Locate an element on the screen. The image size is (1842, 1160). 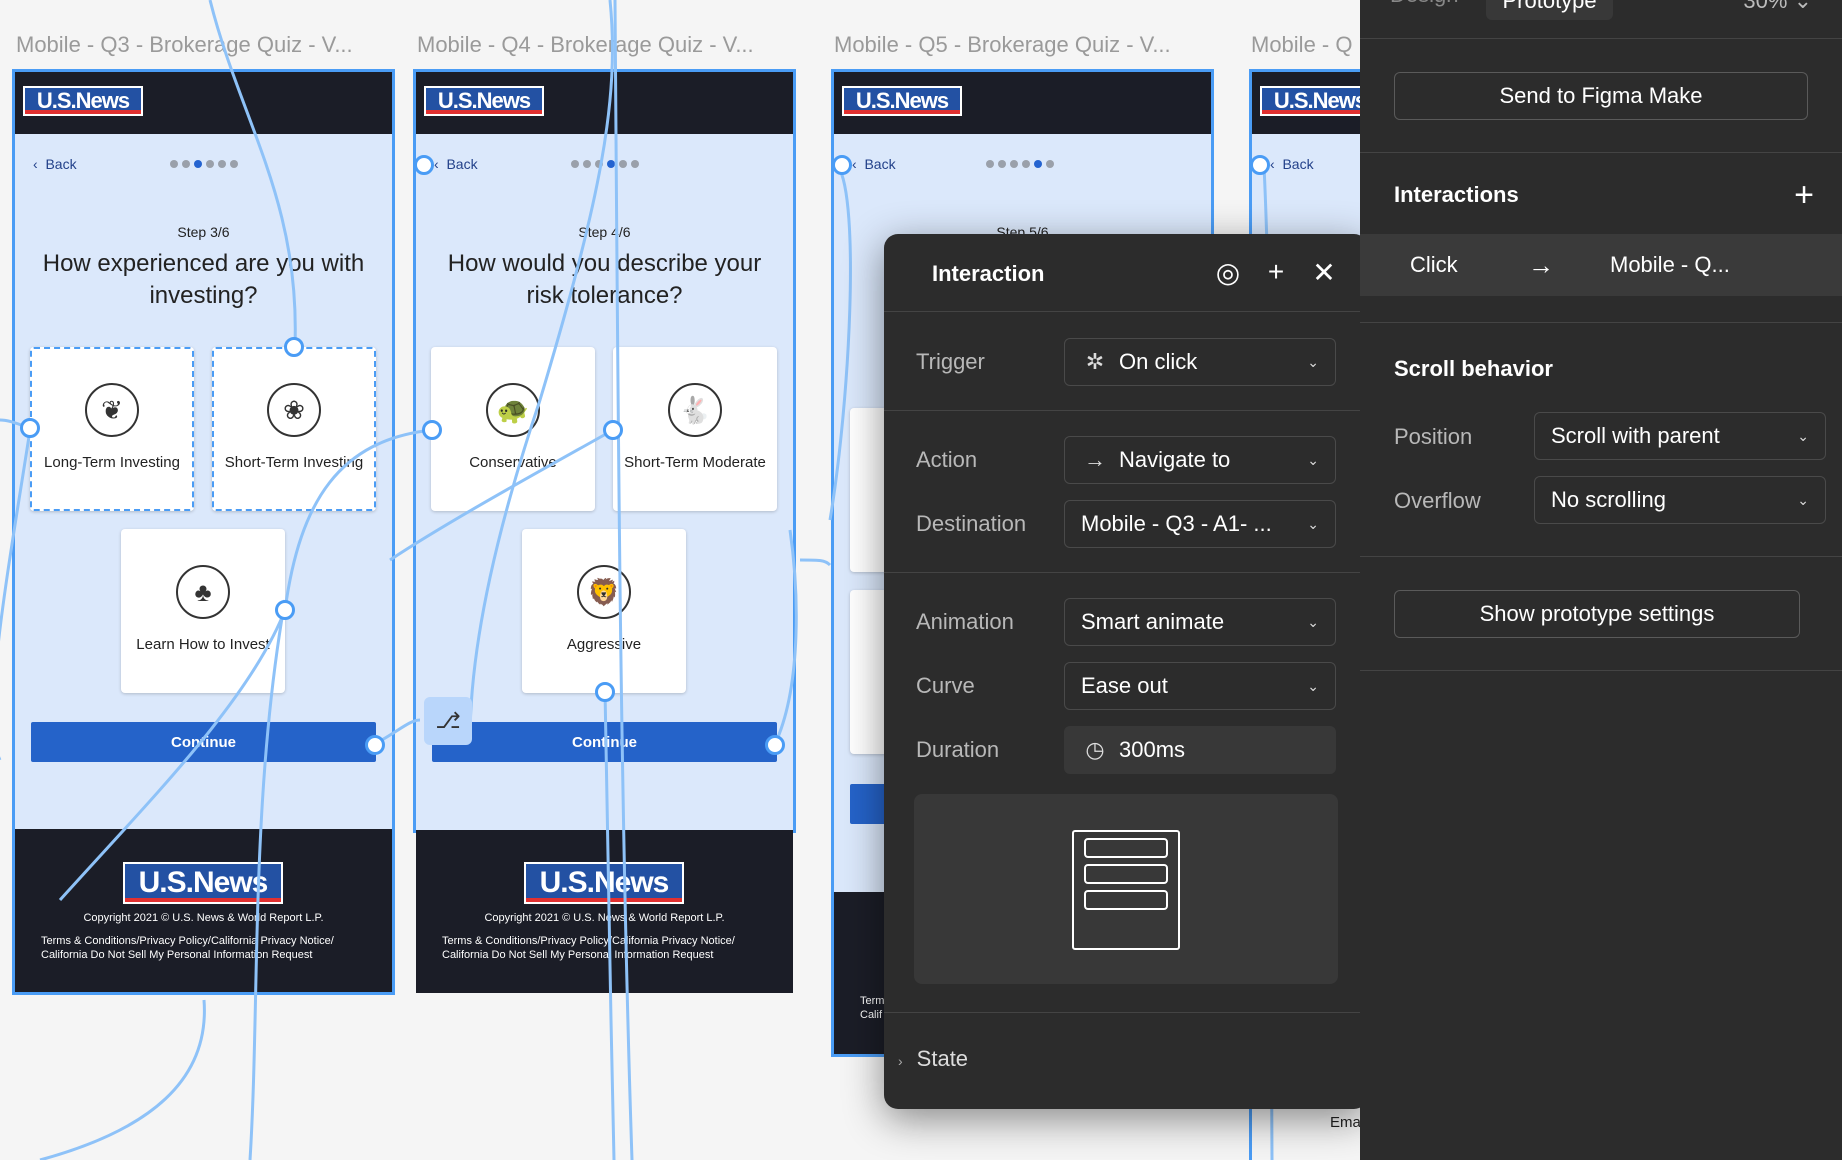
animation-dropdown: Smart animate ⌄ is located at coordinates (1200, 622).